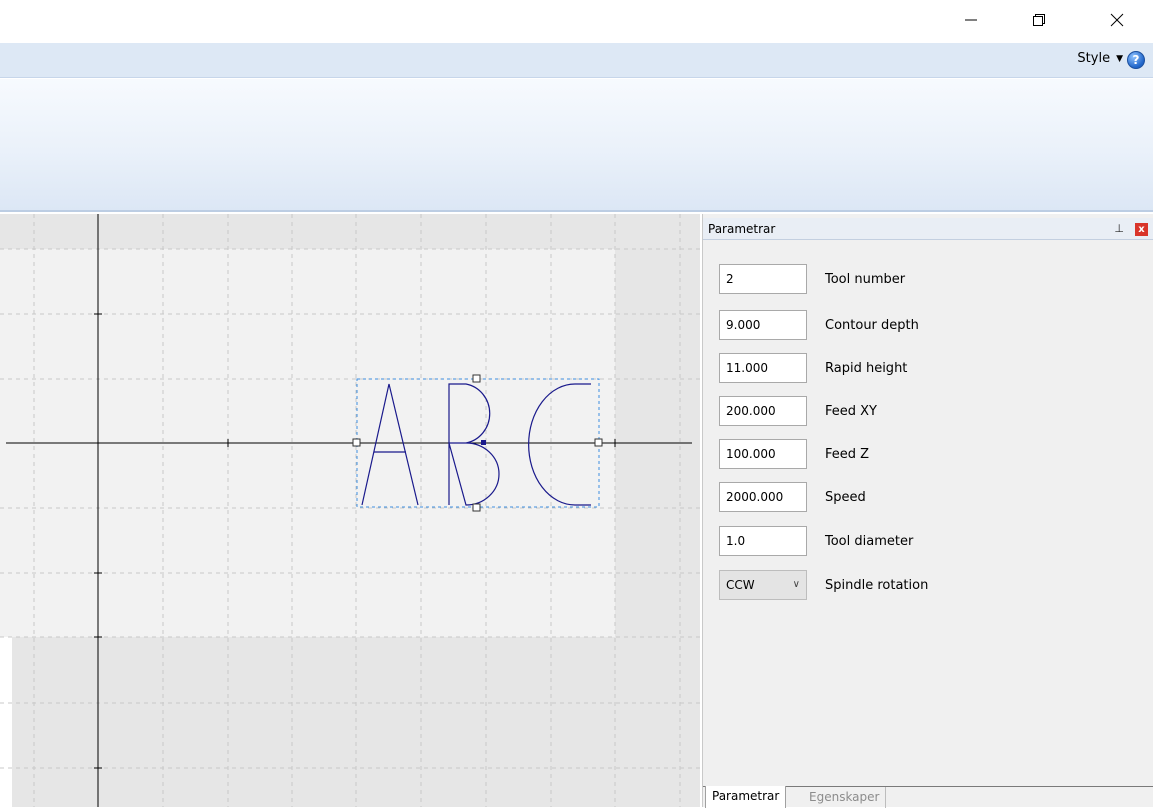 This screenshot has width=1153, height=808. What do you see at coordinates (740, 585) in the screenshot?
I see `spindle-rotation-value: CCW` at bounding box center [740, 585].